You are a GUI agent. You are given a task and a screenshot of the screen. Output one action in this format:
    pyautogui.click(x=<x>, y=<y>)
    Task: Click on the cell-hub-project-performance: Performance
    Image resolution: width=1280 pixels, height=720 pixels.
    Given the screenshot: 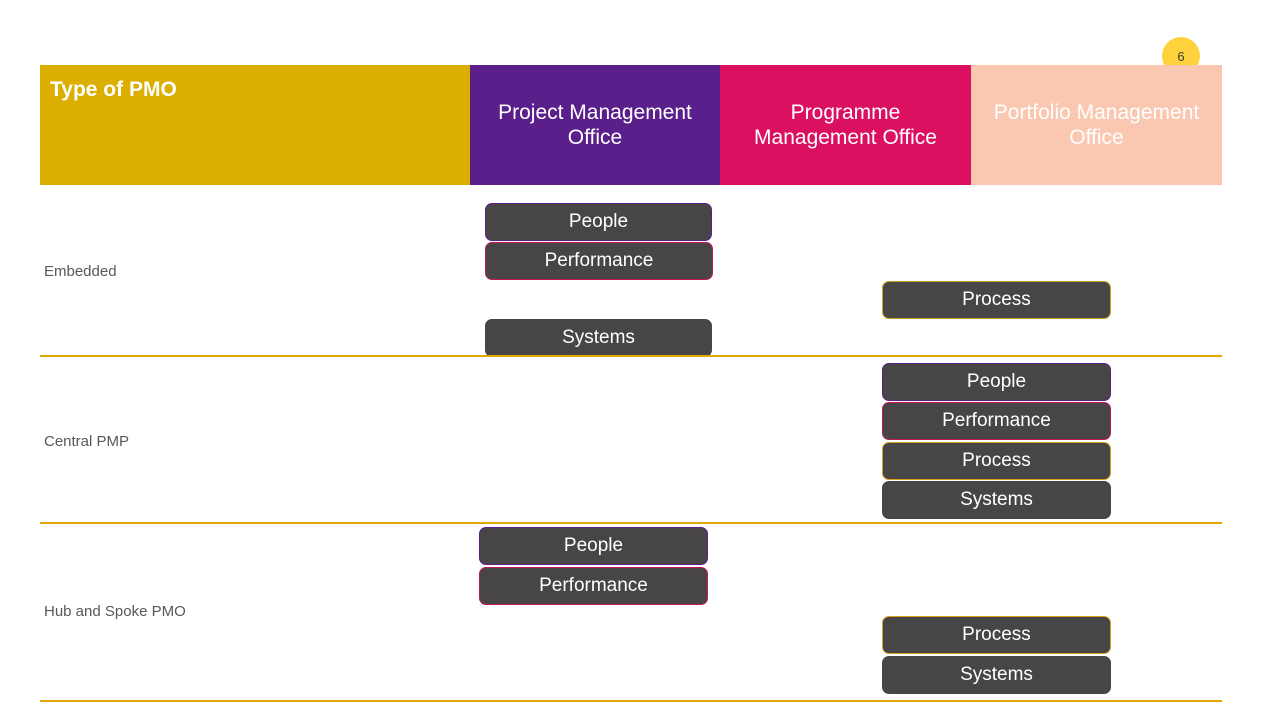 What is the action you would take?
    pyautogui.click(x=593, y=586)
    